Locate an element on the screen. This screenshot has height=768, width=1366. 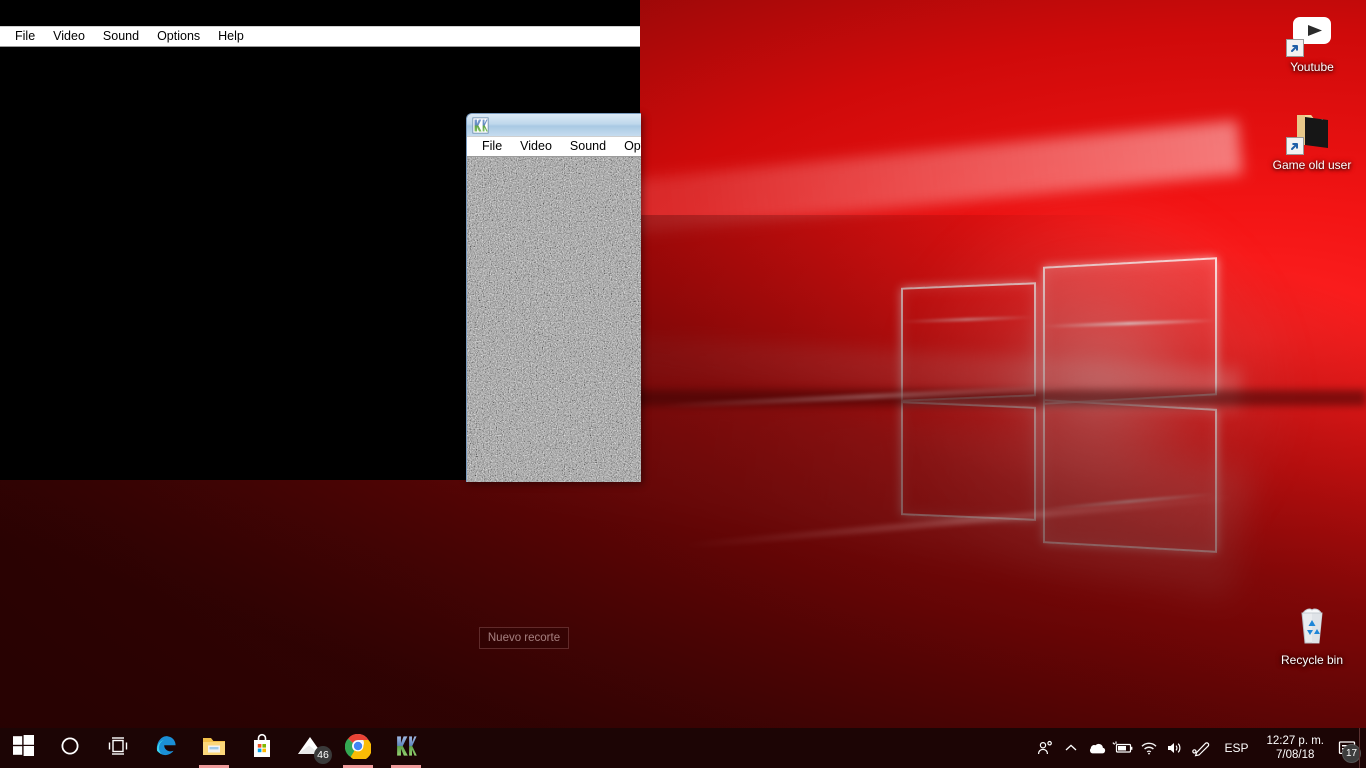
cortana-button is located at coordinates (70, 748).